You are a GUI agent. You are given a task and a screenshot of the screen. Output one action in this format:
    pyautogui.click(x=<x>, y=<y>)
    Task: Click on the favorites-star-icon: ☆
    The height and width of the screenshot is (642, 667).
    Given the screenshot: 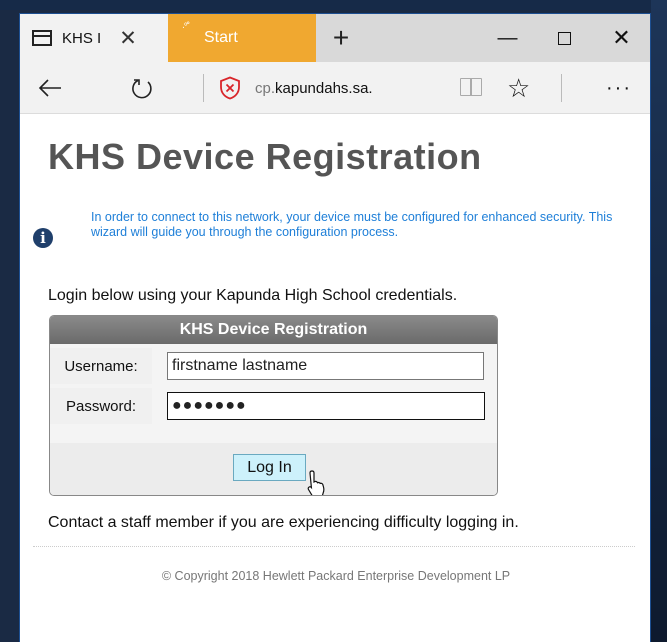 What is the action you would take?
    pyautogui.click(x=518, y=88)
    